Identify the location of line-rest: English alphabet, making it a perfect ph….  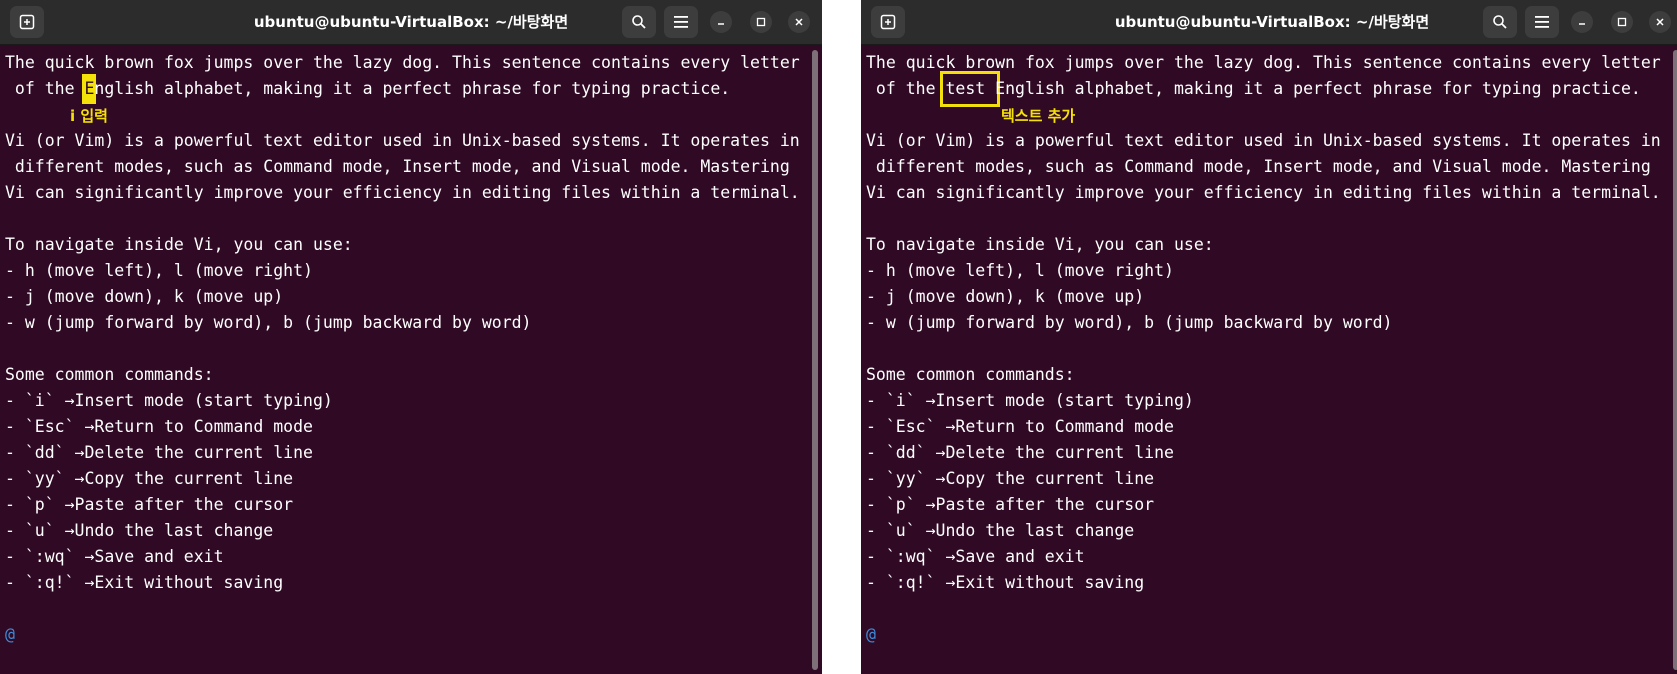
(1318, 88).